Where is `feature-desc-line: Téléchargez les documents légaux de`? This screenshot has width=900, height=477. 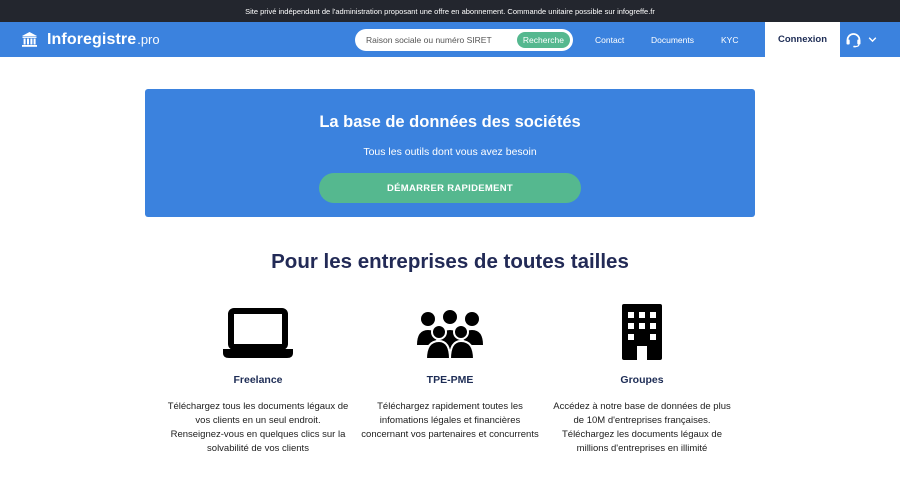 feature-desc-line: Téléchargez les documents légaux de is located at coordinates (641, 434).